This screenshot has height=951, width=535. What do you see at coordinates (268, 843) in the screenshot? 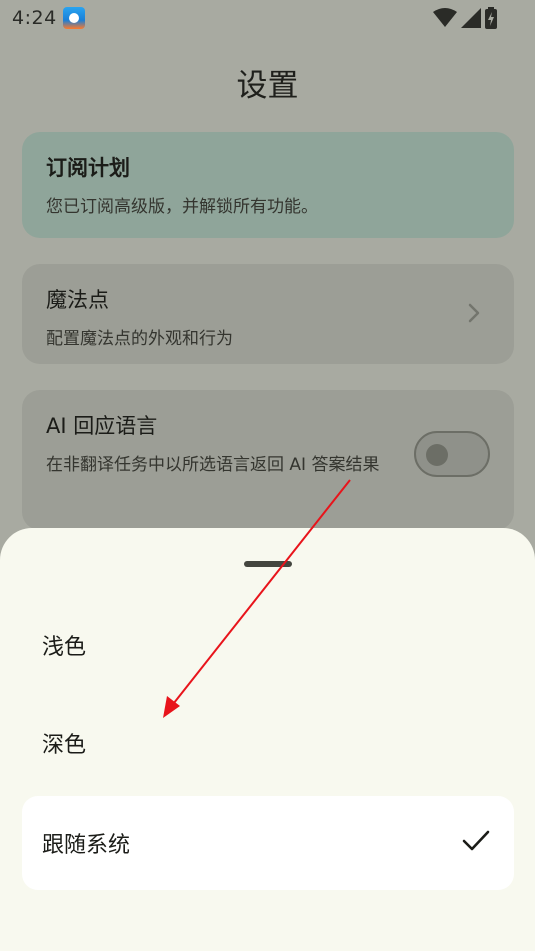
I see `theme-option-system: 跟随系统` at bounding box center [268, 843].